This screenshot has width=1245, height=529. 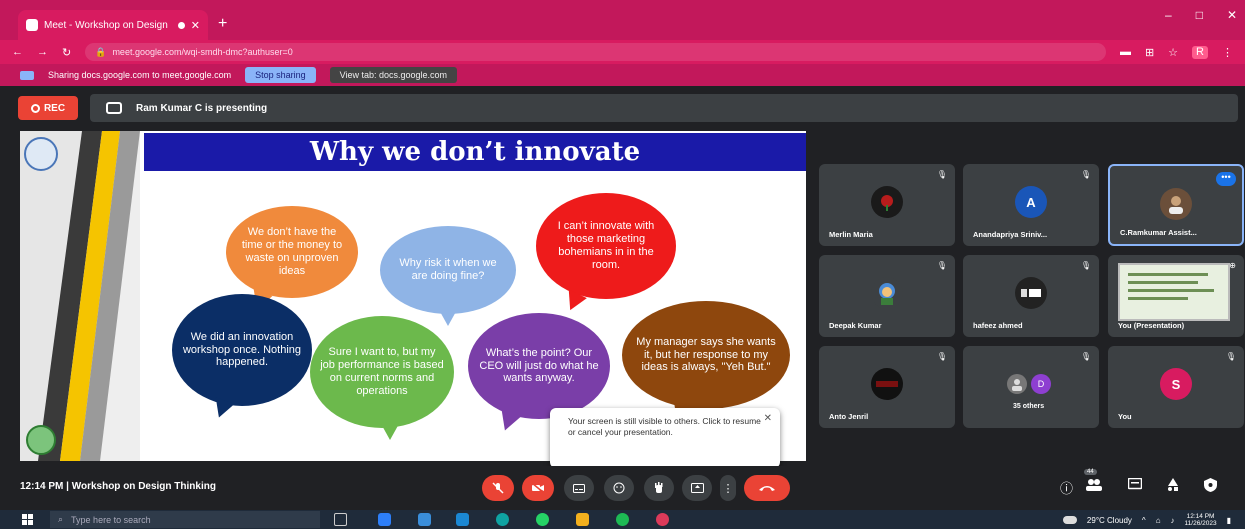 I want to click on browser-tab: Meet - Workshop on Design ✕, so click(x=113, y=25).